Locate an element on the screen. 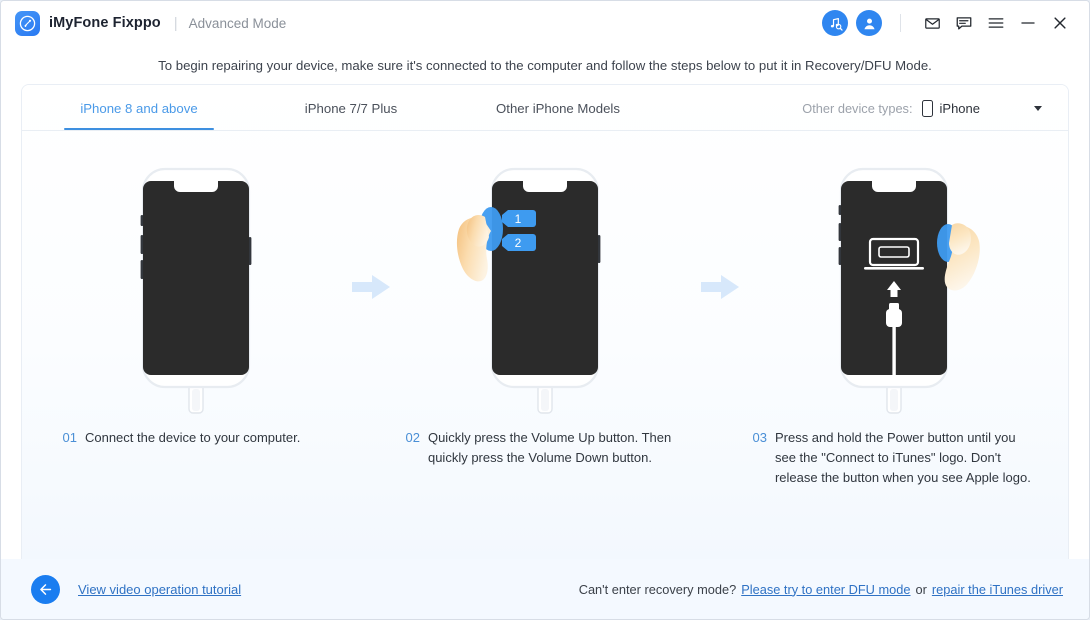 This screenshot has height=620, width=1090. dfu-mode-link: Please try to enter DFU mode is located at coordinates (825, 589).